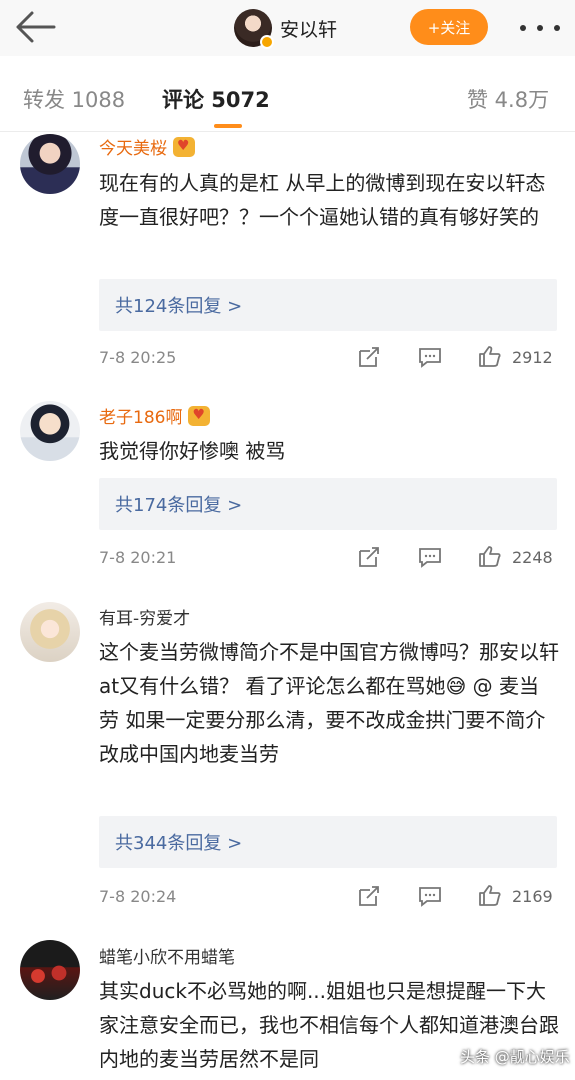 The width and height of the screenshot is (575, 1080). I want to click on replies-link: 共124条回复 >, so click(328, 305).